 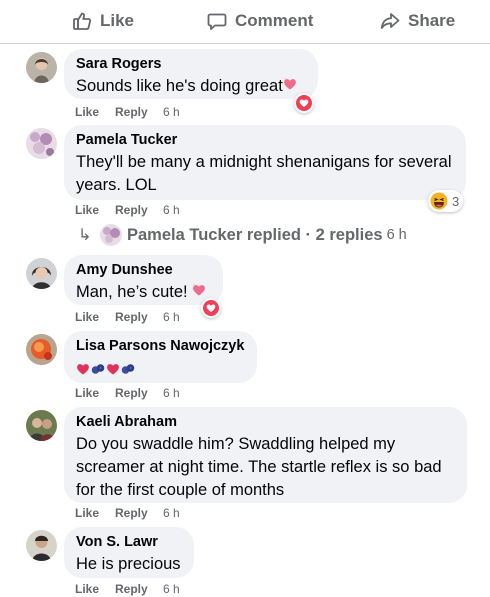 I want to click on view-replies-link: ↳ Pamela Tucker replied · 2 replies 6 h, so click(x=242, y=235).